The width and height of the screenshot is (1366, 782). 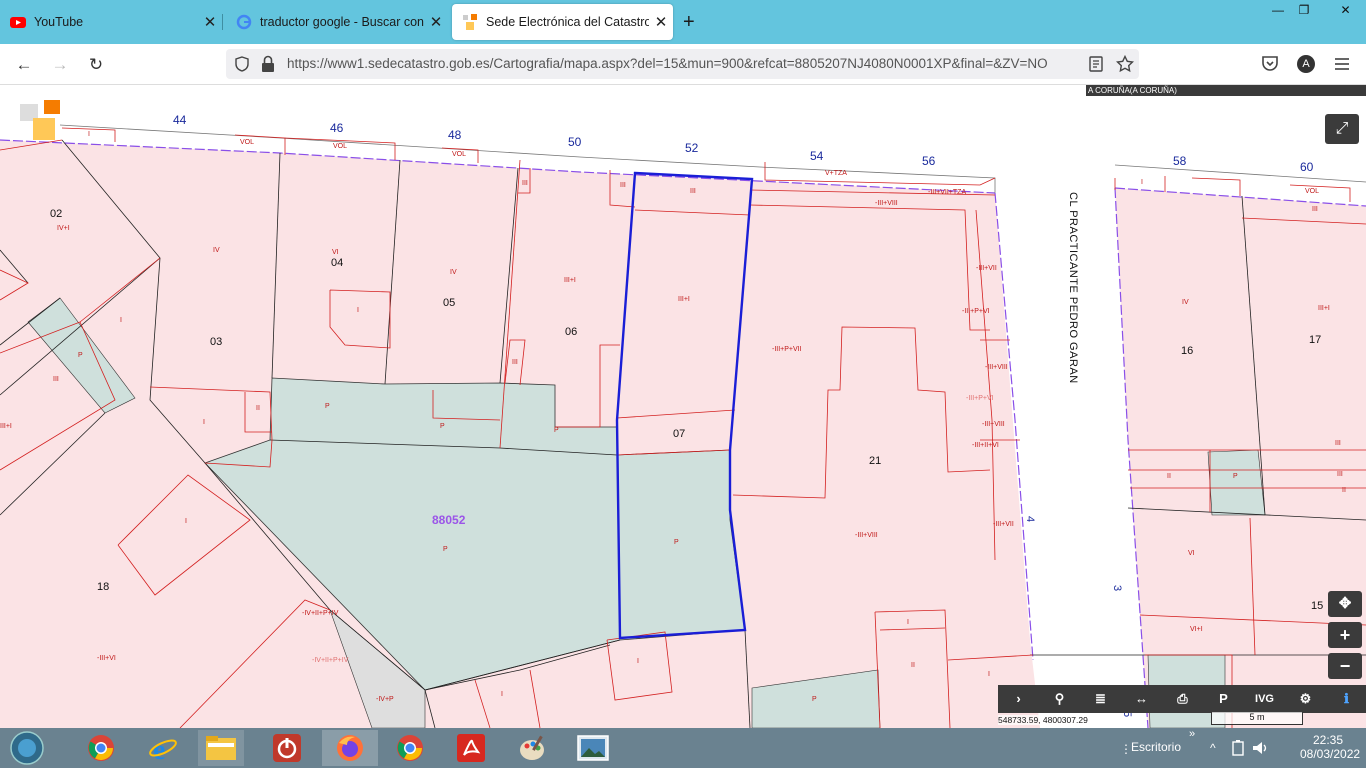 I want to click on photo-viewer-icon, so click(x=593, y=748).